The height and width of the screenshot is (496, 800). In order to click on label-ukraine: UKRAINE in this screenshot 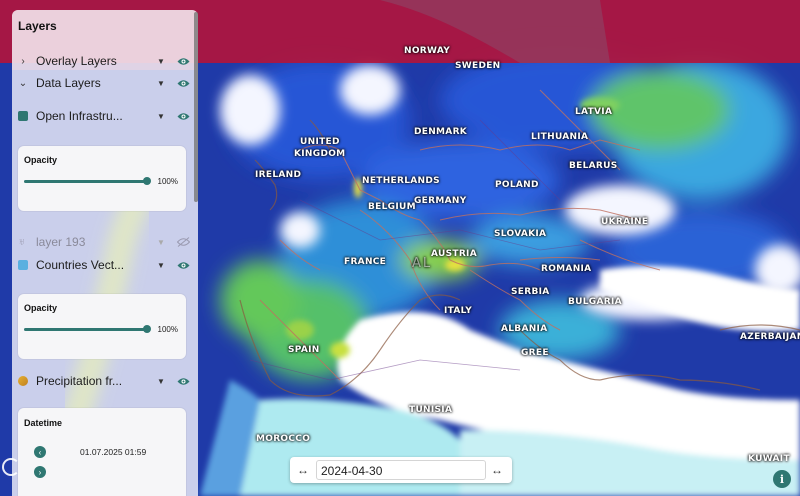, I will do `click(625, 222)`.